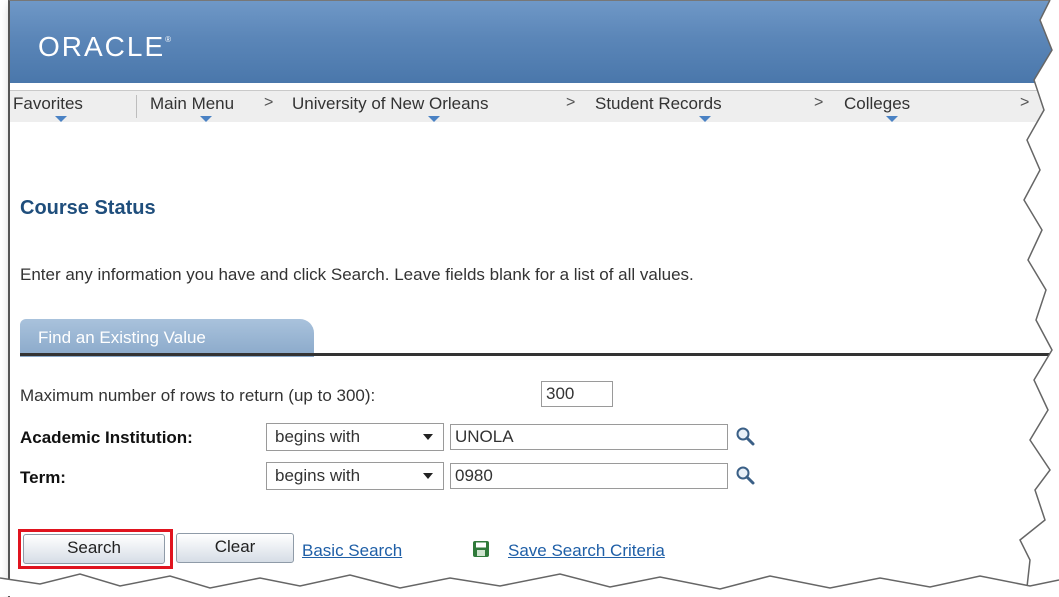 The width and height of the screenshot is (1059, 597). I want to click on oracle-logo: ORACLE®, so click(105, 47).